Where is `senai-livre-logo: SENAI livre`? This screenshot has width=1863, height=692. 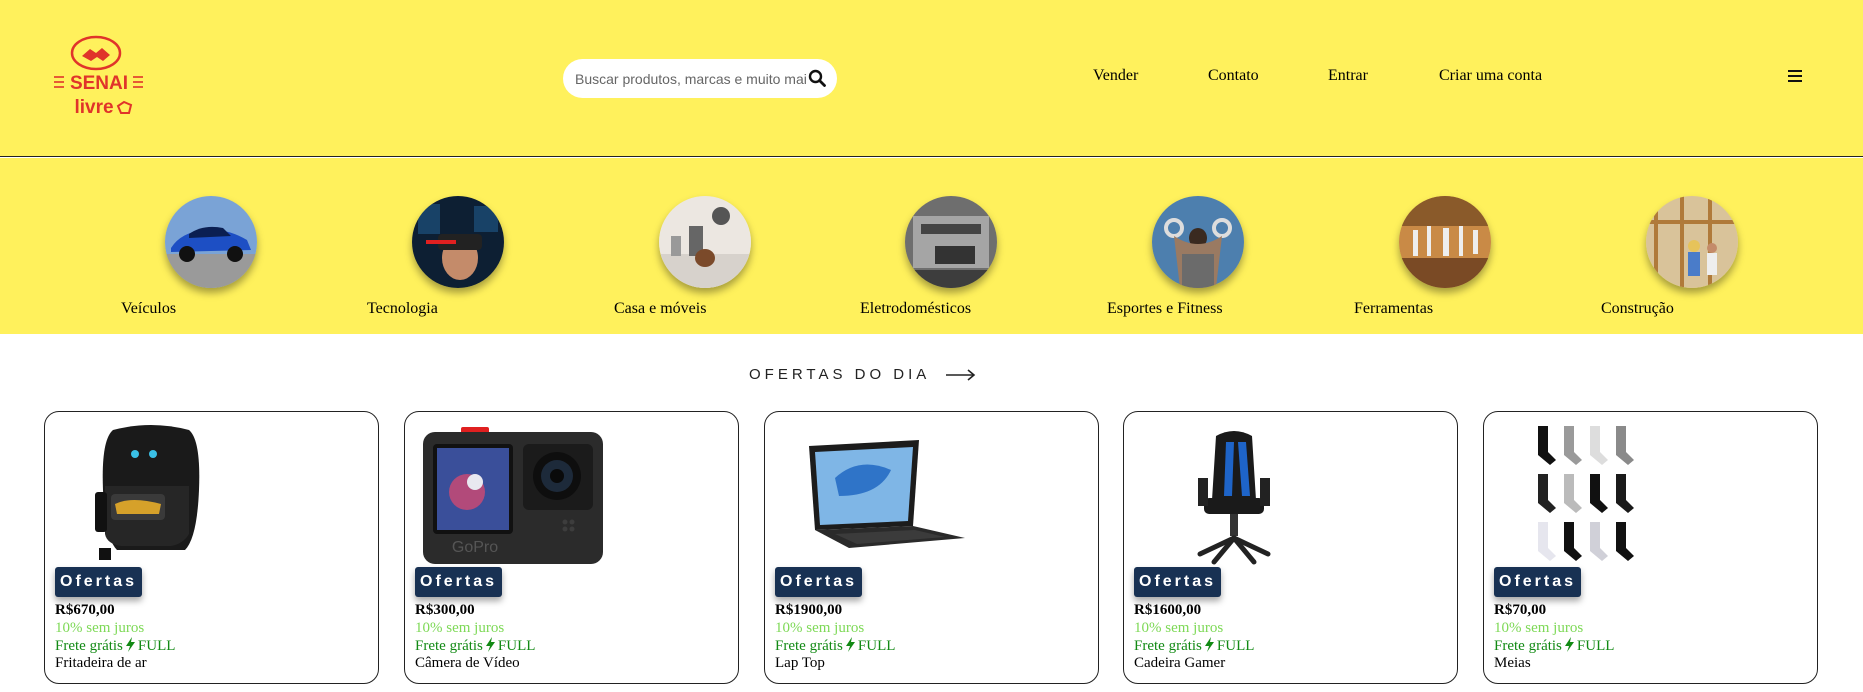 senai-livre-logo: SENAI livre is located at coordinates (100, 78).